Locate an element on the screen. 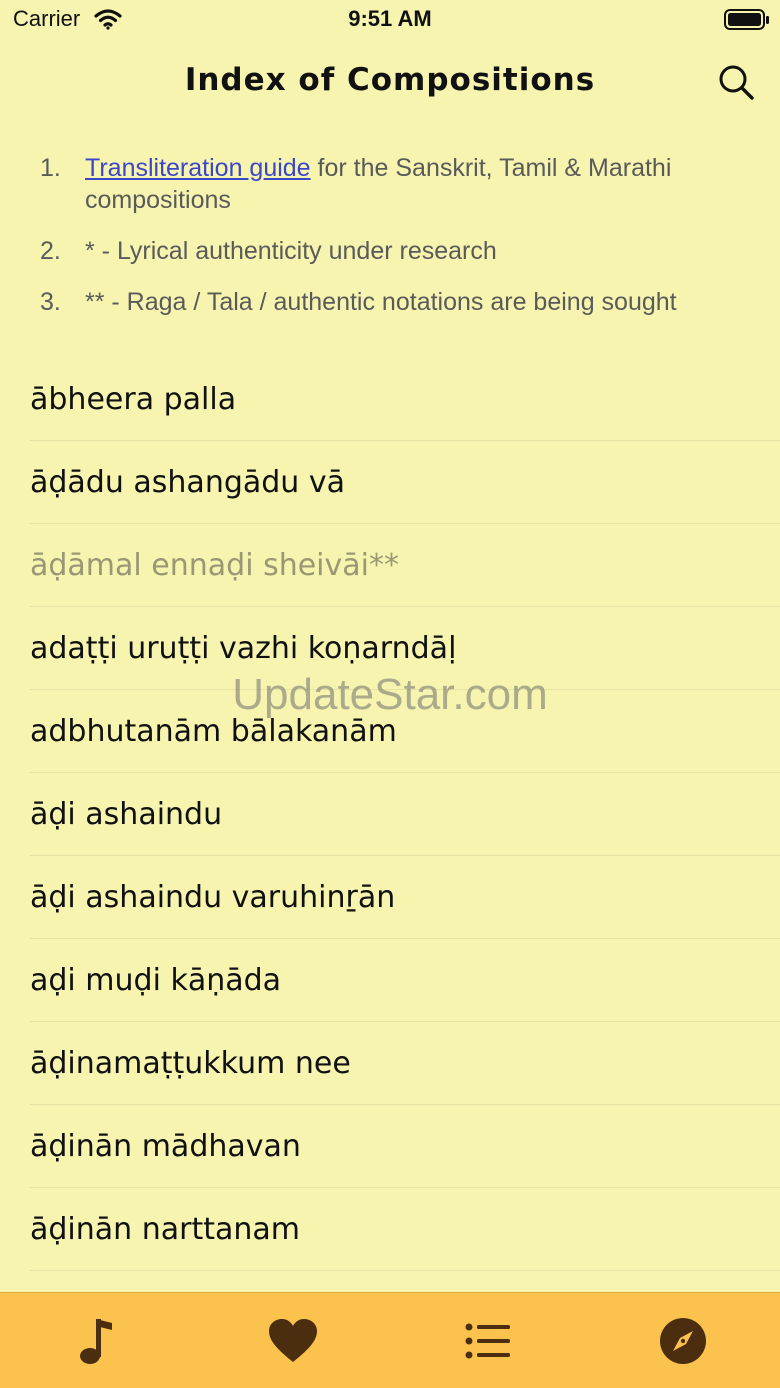  note-number: 1. is located at coordinates (50, 168).